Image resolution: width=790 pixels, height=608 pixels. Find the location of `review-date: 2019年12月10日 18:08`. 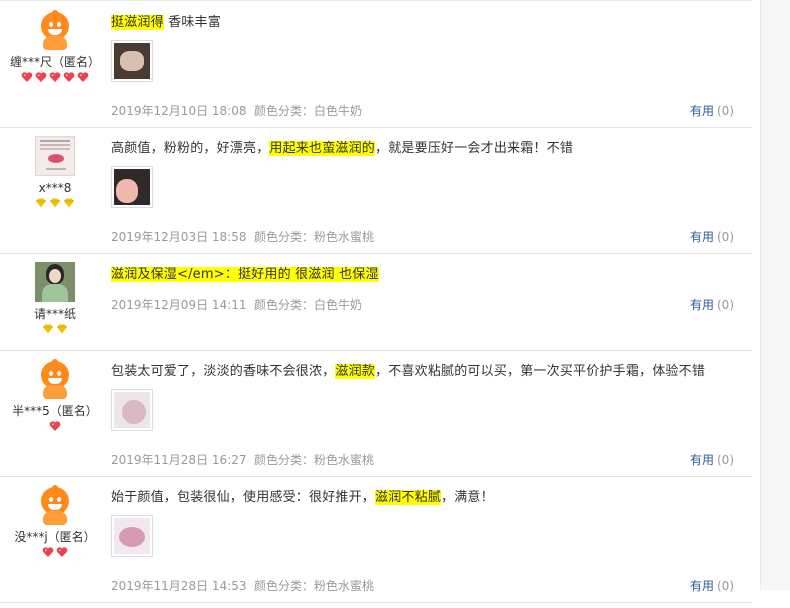

review-date: 2019年12月10日 18:08 is located at coordinates (179, 111).